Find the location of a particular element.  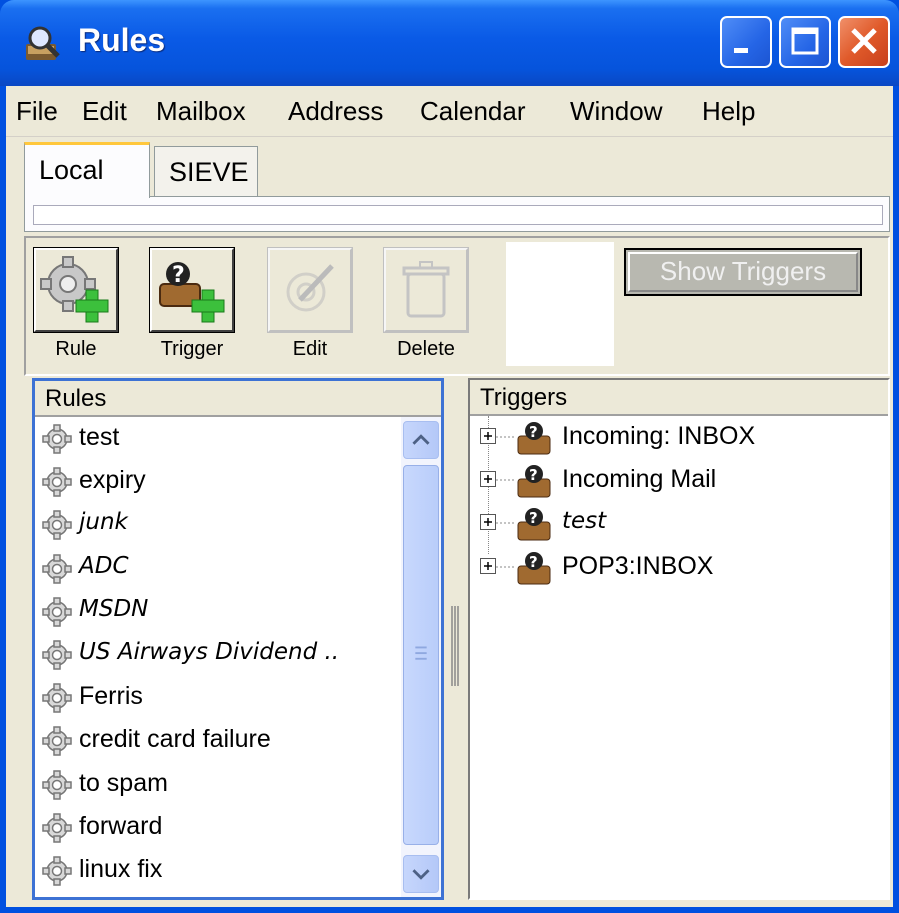

edit-label: Edit is located at coordinates (310, 349).